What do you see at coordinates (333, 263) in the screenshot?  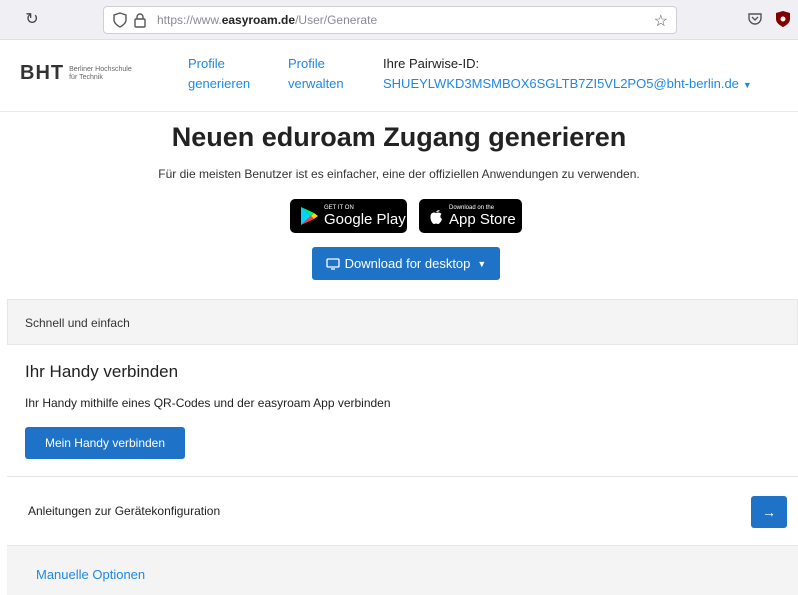 I see `monitor-icon` at bounding box center [333, 263].